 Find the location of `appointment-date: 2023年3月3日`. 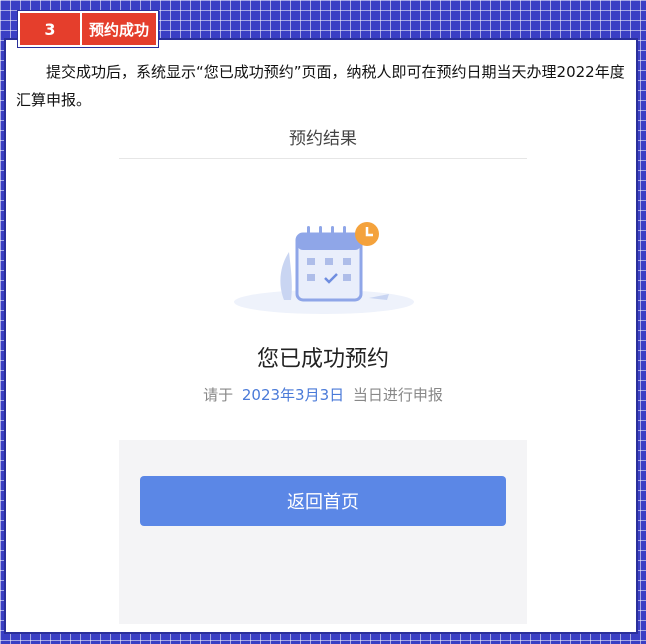

appointment-date: 2023年3月3日 is located at coordinates (293, 395).